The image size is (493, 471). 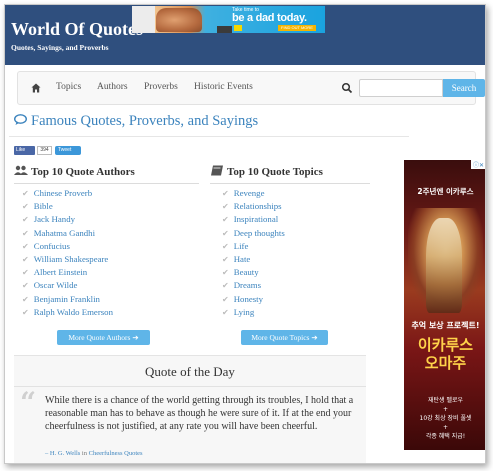 I want to click on list-item: ✔ Confucius, so click(x=67, y=246).